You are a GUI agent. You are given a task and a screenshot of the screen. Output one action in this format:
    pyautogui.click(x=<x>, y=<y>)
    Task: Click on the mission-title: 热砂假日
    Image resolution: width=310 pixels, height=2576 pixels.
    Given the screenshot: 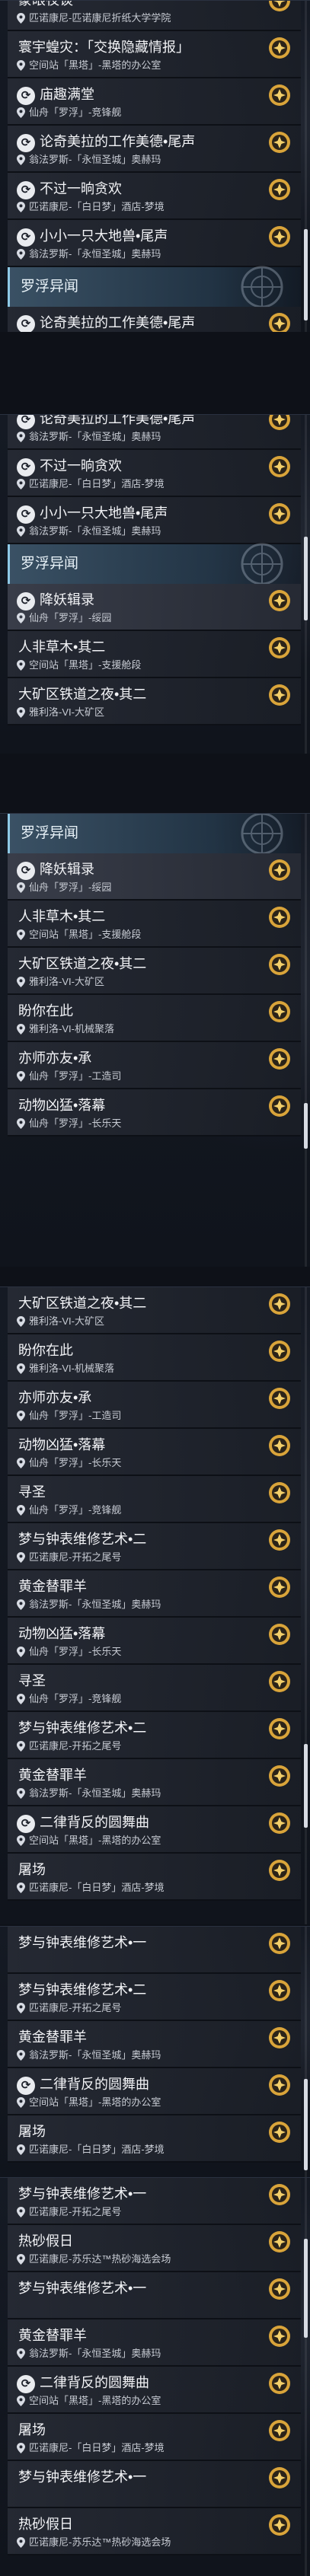 What is the action you would take?
    pyautogui.click(x=45, y=2524)
    